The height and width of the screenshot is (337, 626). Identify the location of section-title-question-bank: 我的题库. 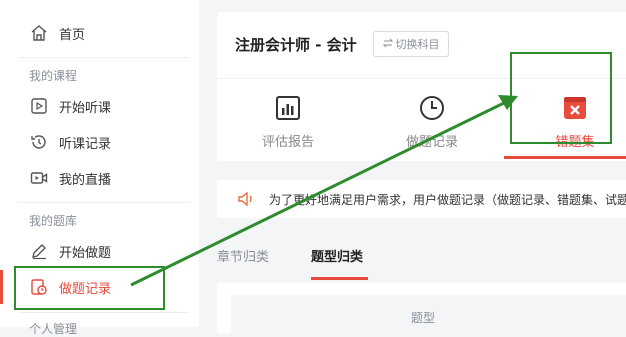
(53, 221).